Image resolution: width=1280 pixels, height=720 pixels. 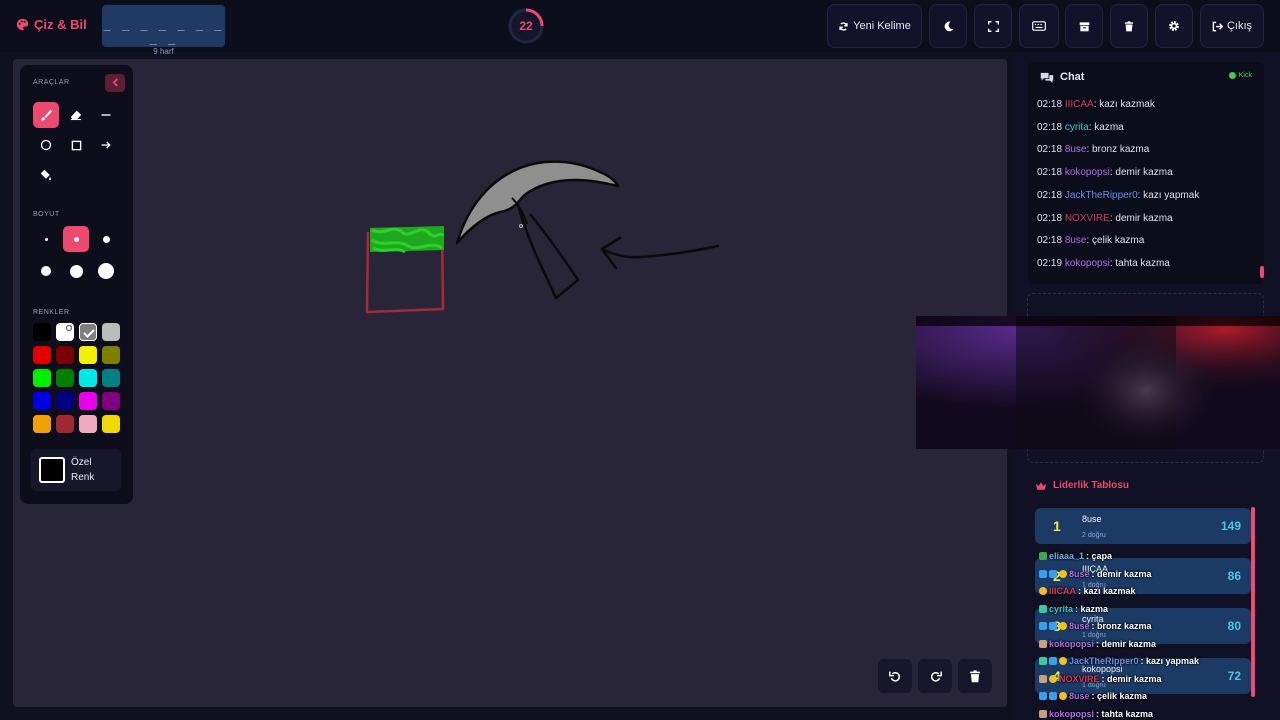 I want to click on overlay-chat-message: IIICAA : kazı kazmak, so click(x=1087, y=591).